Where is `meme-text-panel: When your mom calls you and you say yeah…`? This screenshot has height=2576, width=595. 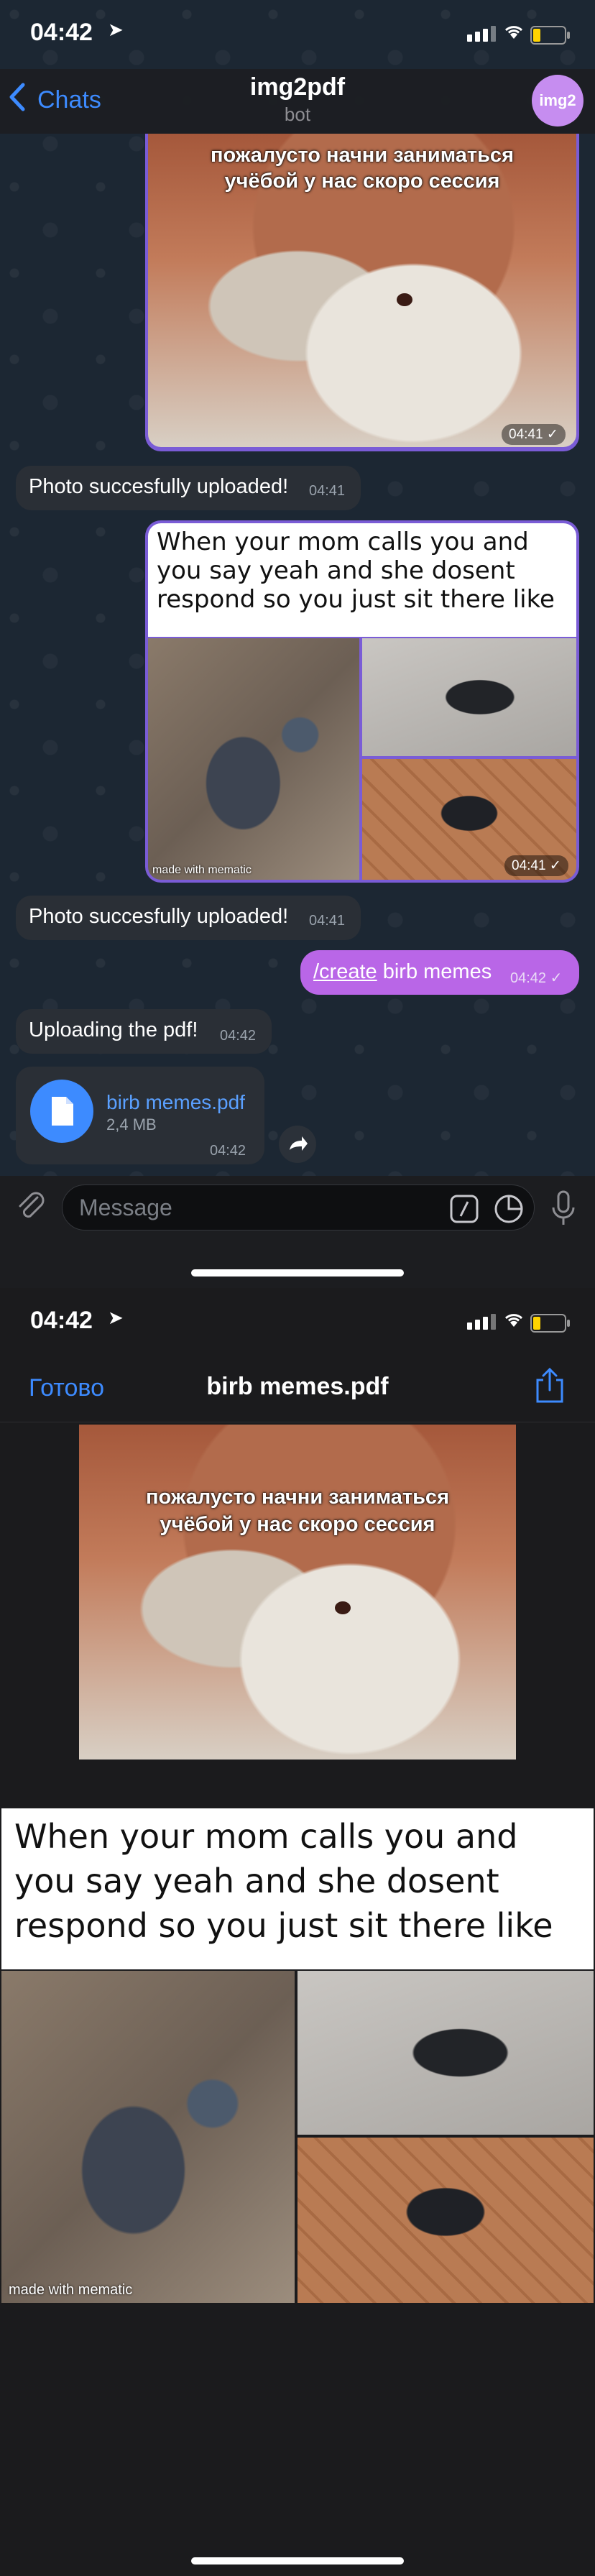
meme-text-panel: When your mom calls you and you say yeah… is located at coordinates (362, 580).